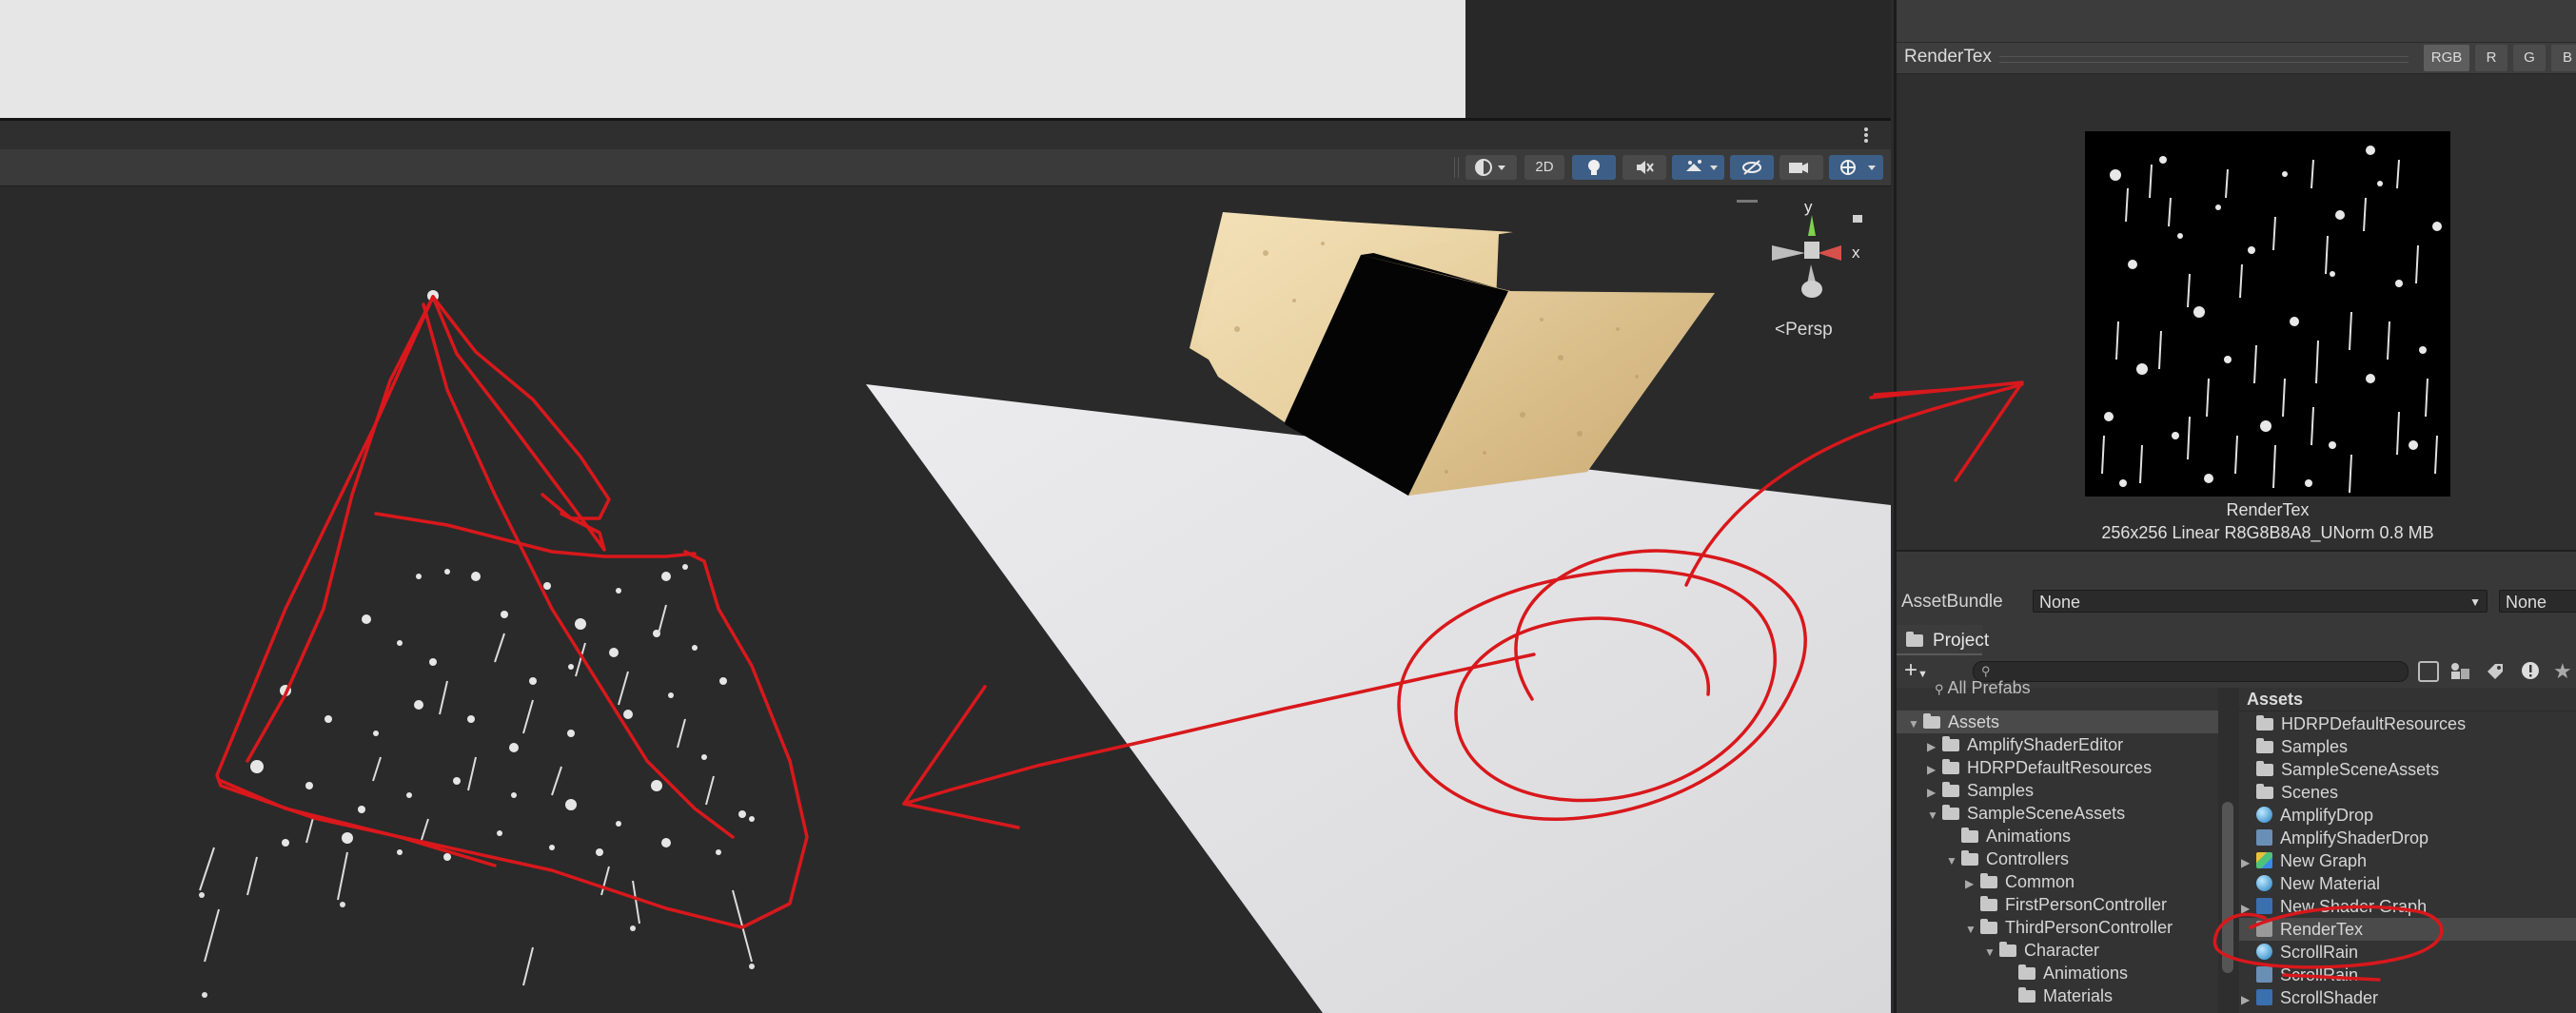  Describe the element at coordinates (2264, 952) in the screenshot. I see `material-icon` at that location.